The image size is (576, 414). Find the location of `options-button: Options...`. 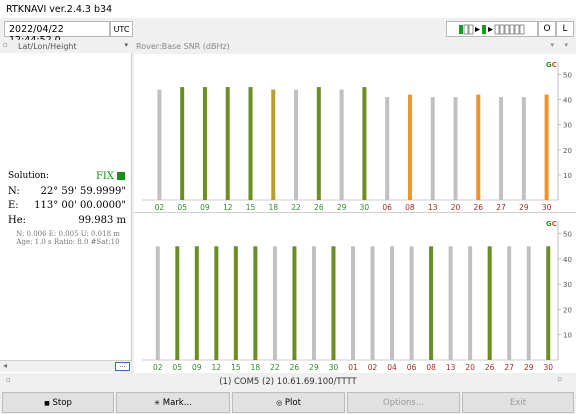

options-button: Options... is located at coordinates (403, 402).